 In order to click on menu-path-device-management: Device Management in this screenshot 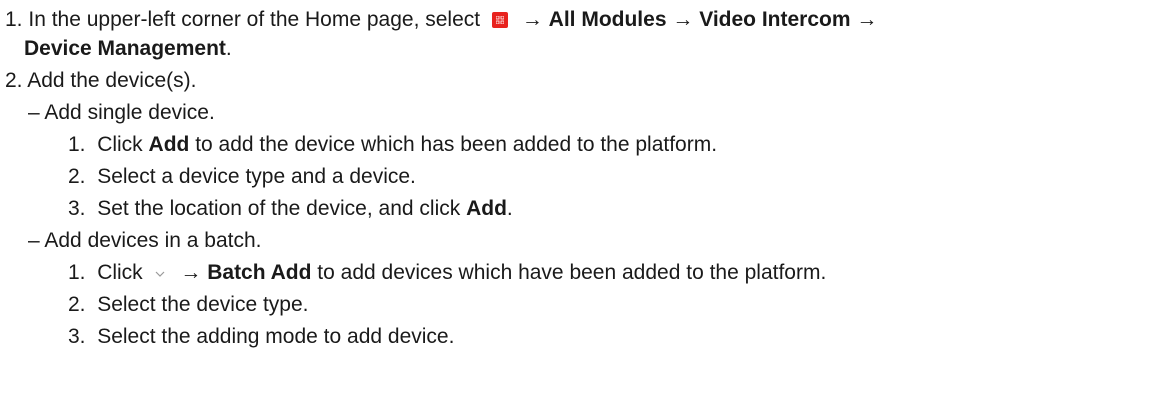, I will do `click(125, 48)`.